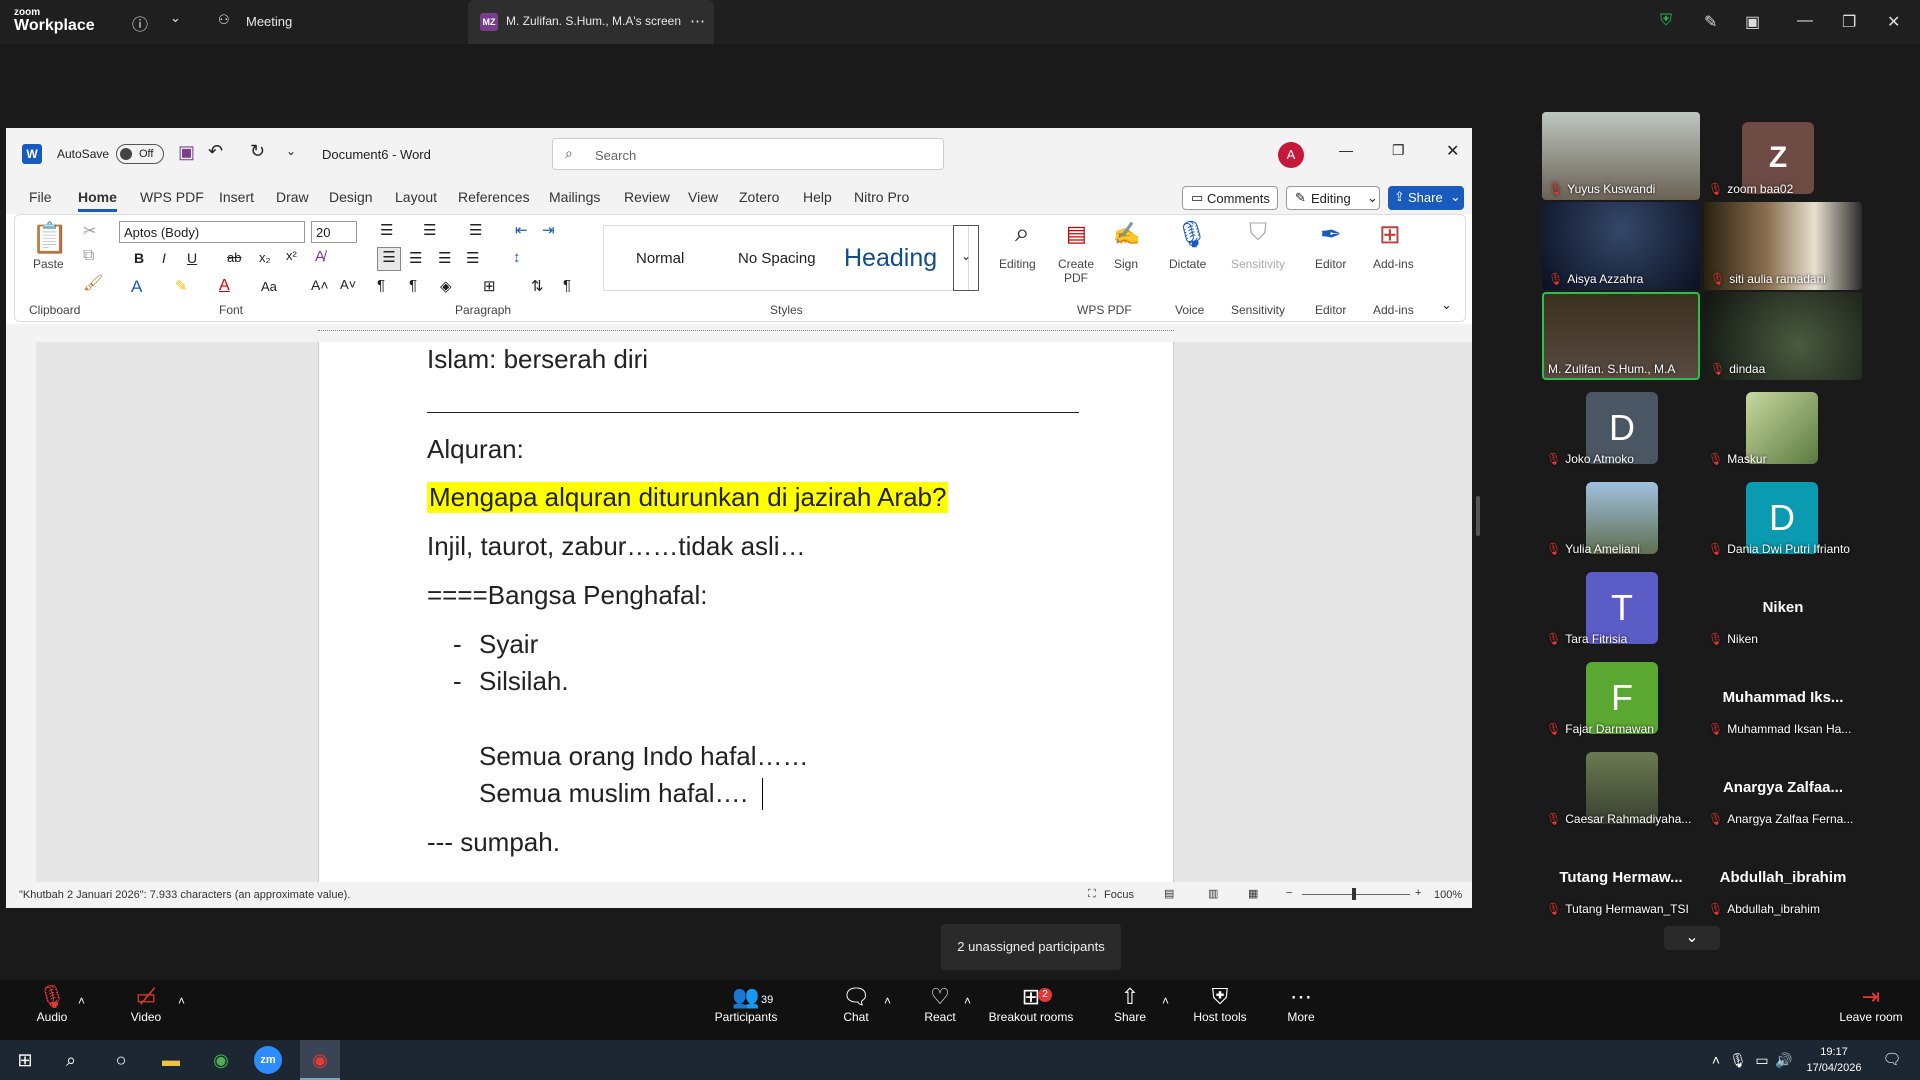 The image size is (1920, 1080). I want to click on participant-display-name: Niken, so click(1783, 607).